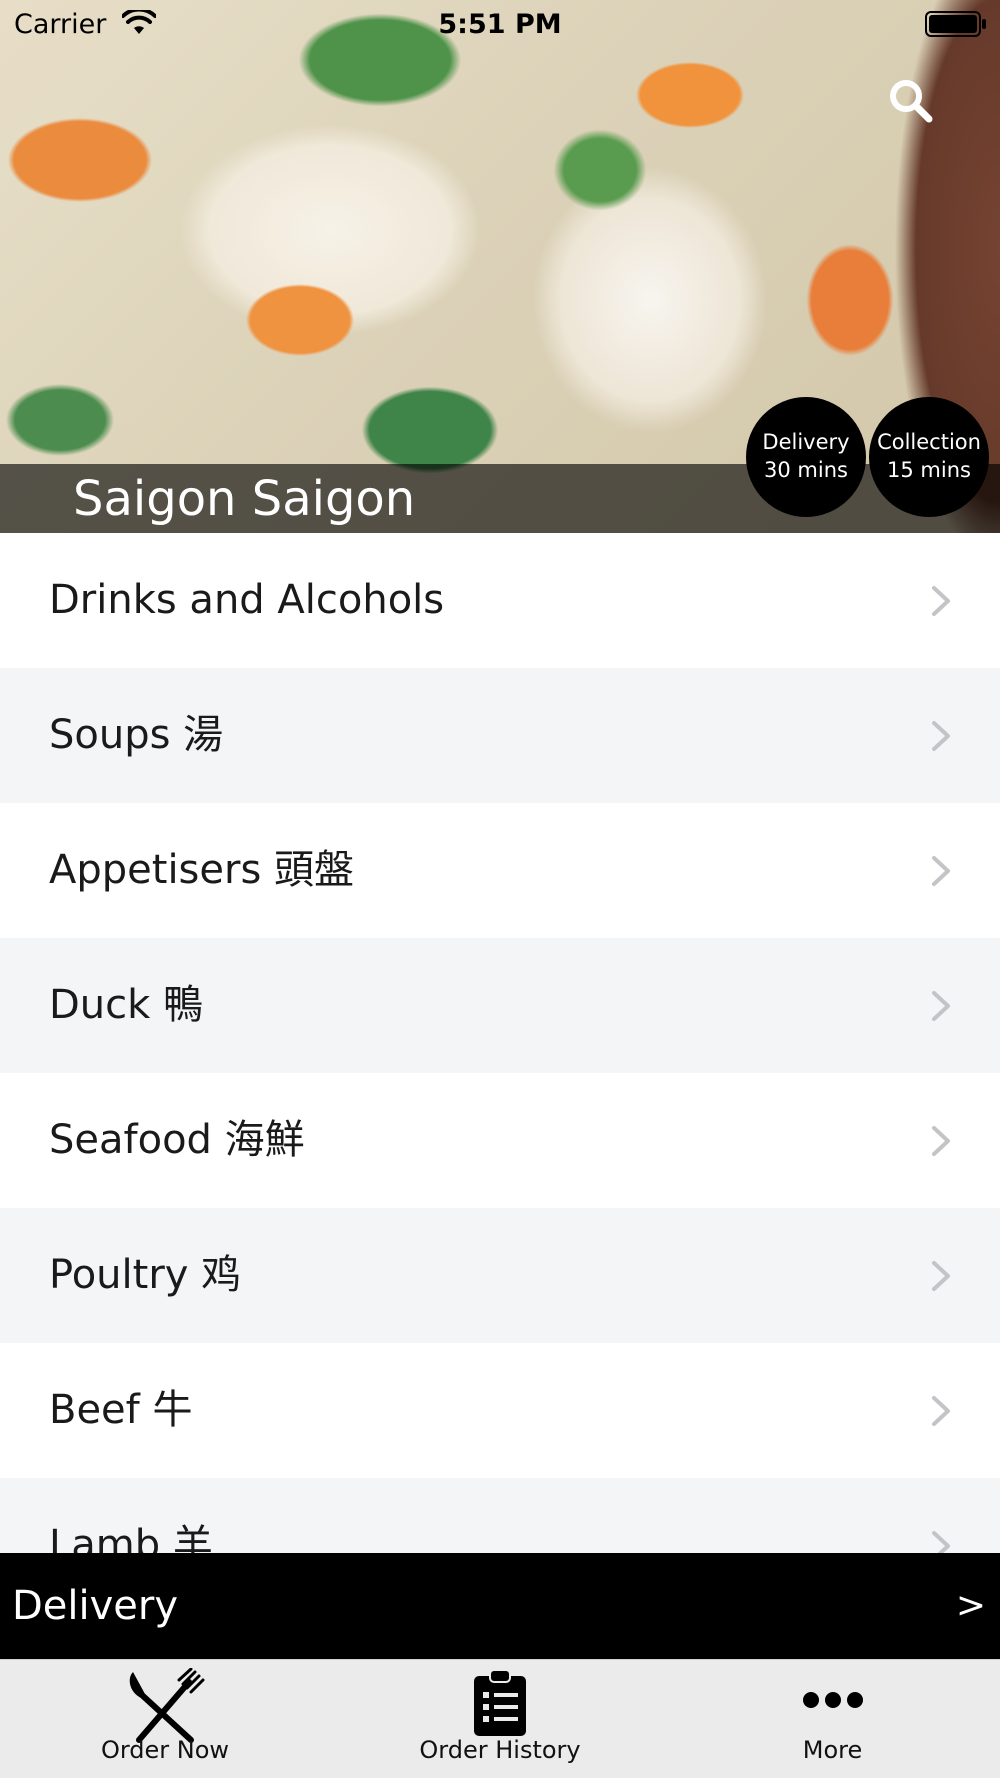 Image resolution: width=1000 pixels, height=1778 pixels. I want to click on tab-order-history: Order History, so click(500, 1719).